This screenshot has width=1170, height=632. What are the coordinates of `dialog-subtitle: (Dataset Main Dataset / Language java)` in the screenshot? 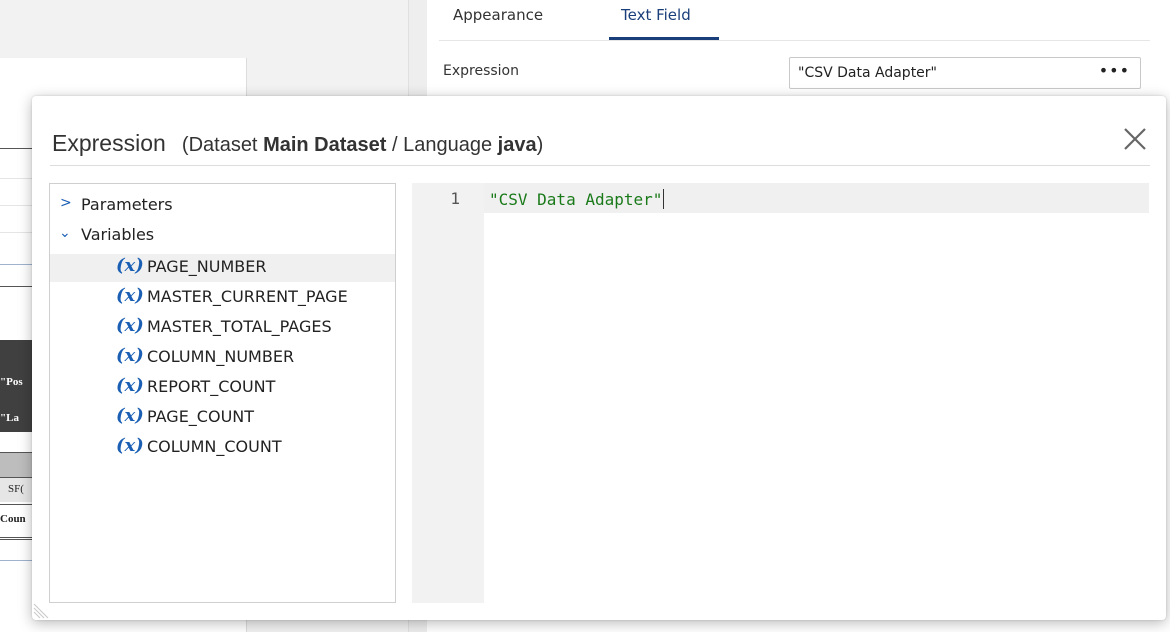 It's located at (362, 145).